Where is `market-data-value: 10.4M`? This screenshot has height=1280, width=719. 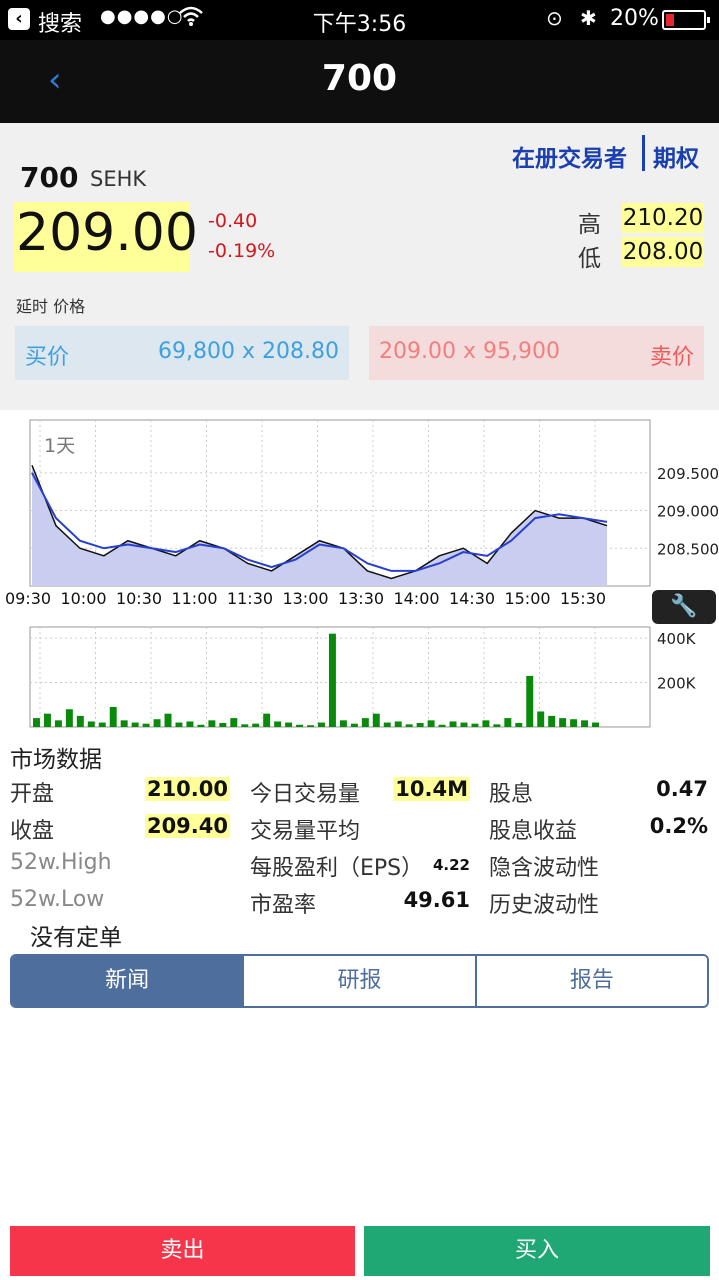
market-data-value: 10.4M is located at coordinates (431, 789).